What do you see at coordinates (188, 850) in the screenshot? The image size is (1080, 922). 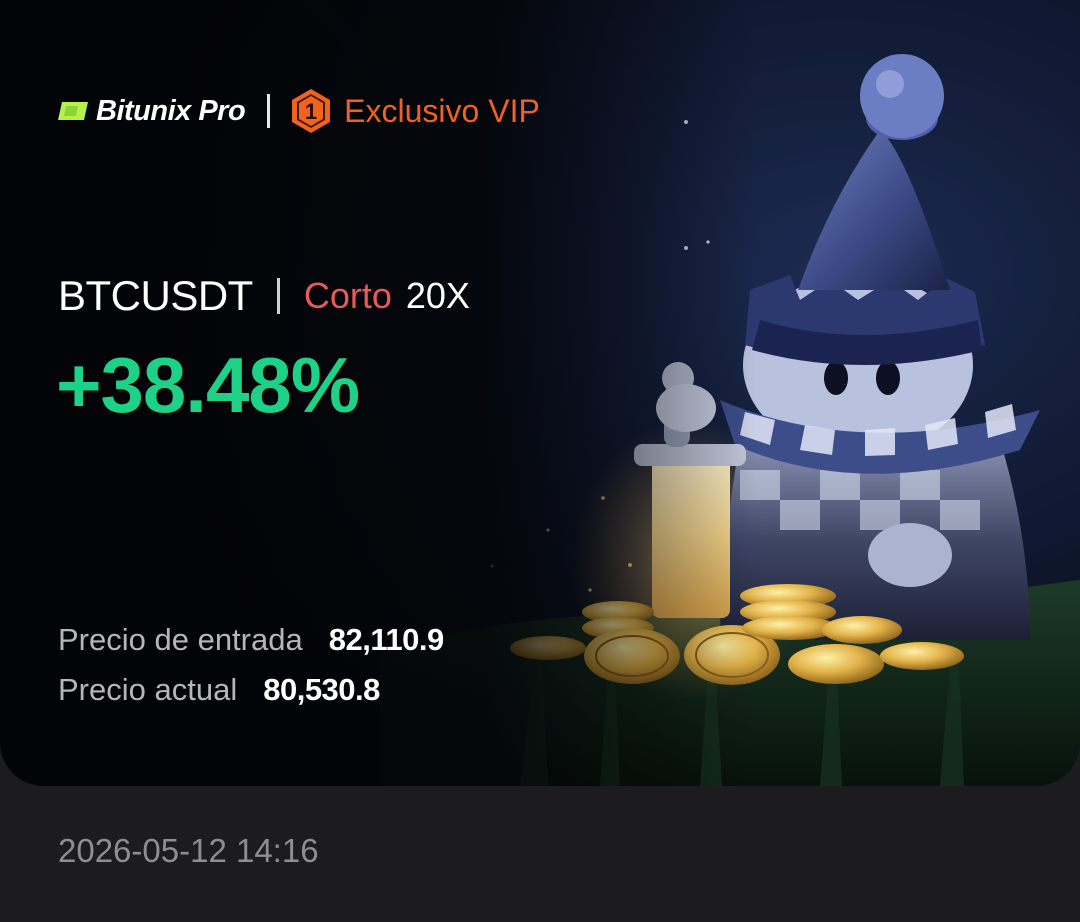 I see `share-timestamp: 2026-05-12 14:16` at bounding box center [188, 850].